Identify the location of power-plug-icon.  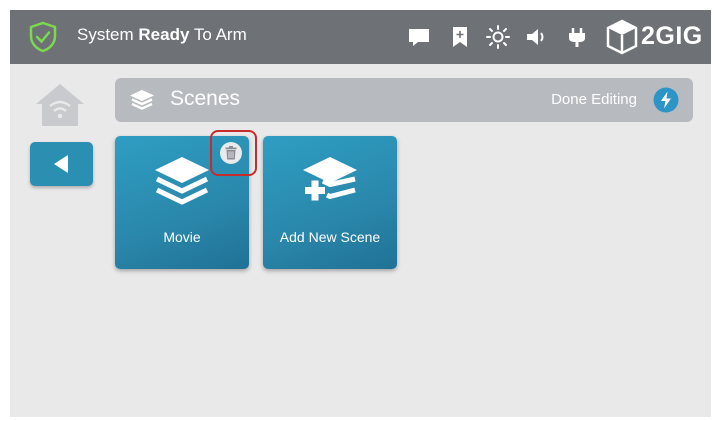
(577, 37).